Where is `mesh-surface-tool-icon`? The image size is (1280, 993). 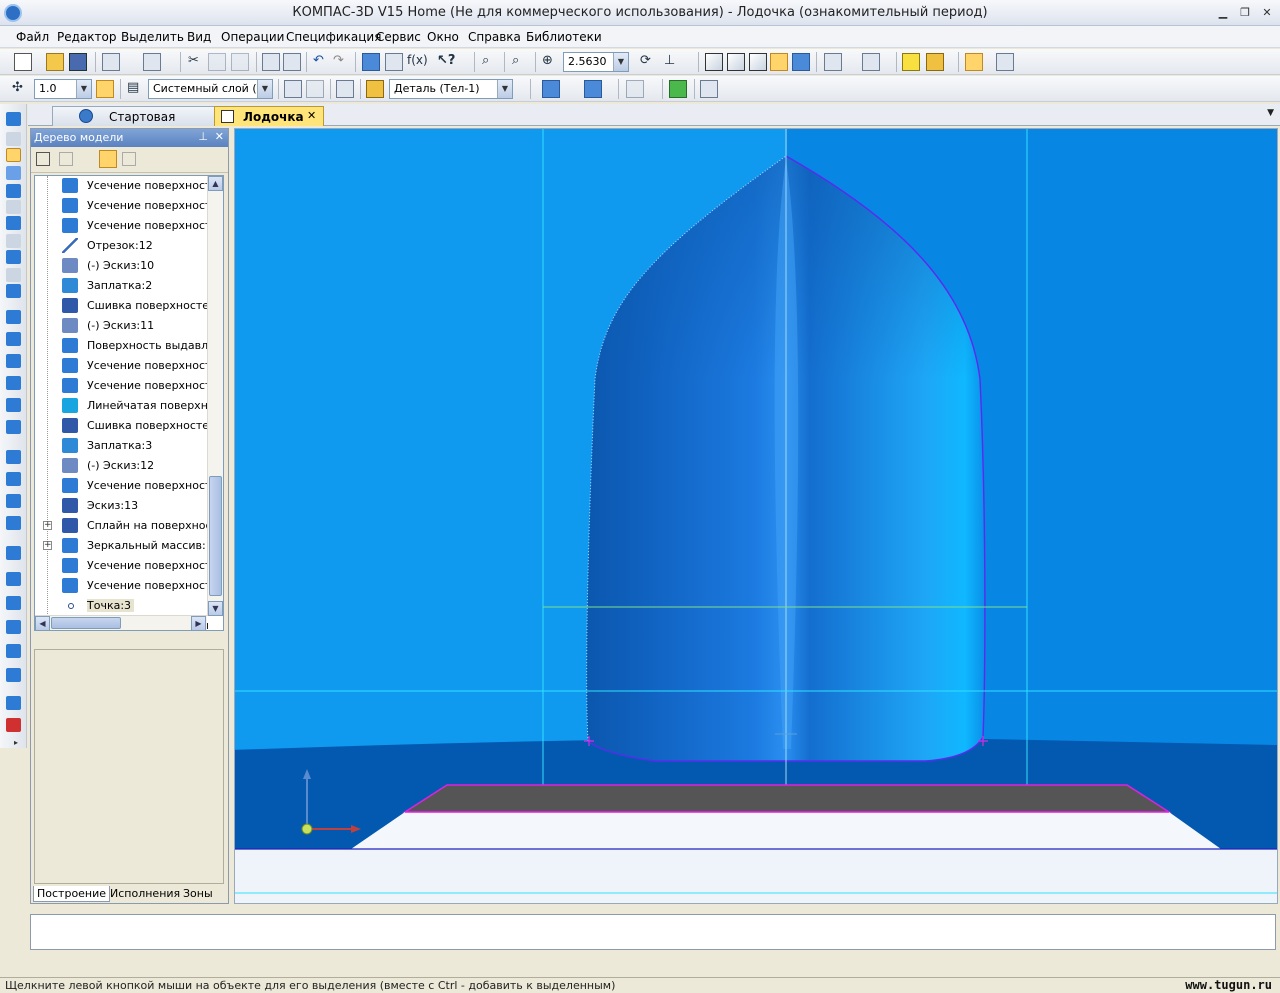 mesh-surface-tool-icon is located at coordinates (13, 405).